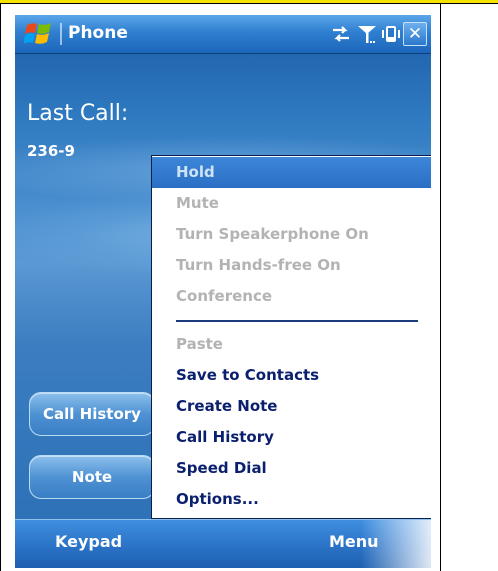 This screenshot has width=498, height=571. Describe the element at coordinates (98, 33) in the screenshot. I see `app-title: Phone` at that location.